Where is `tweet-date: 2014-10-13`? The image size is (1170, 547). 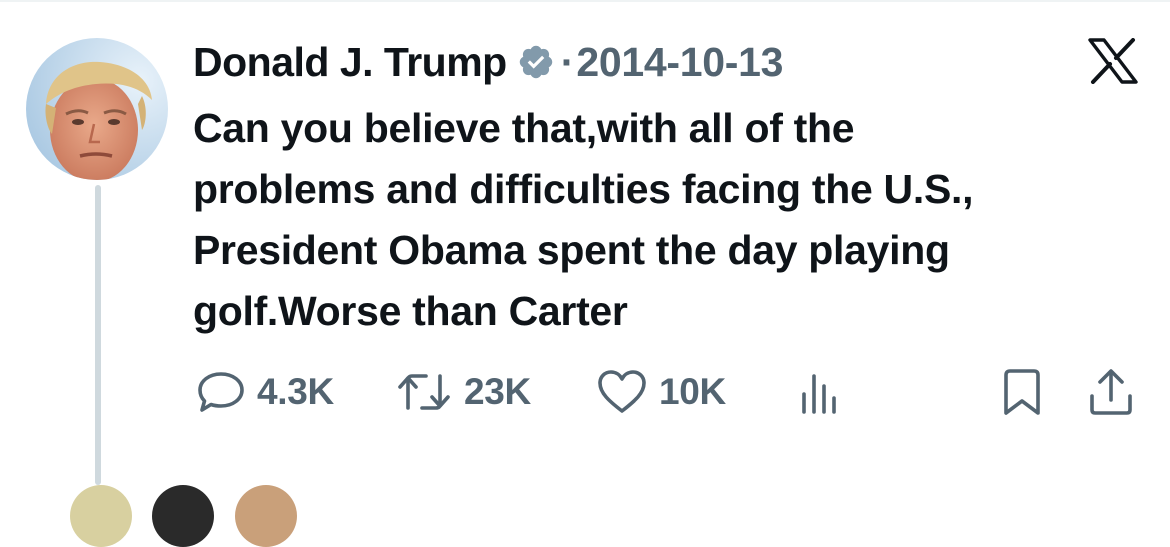
tweet-date: 2014-10-13 is located at coordinates (679, 62).